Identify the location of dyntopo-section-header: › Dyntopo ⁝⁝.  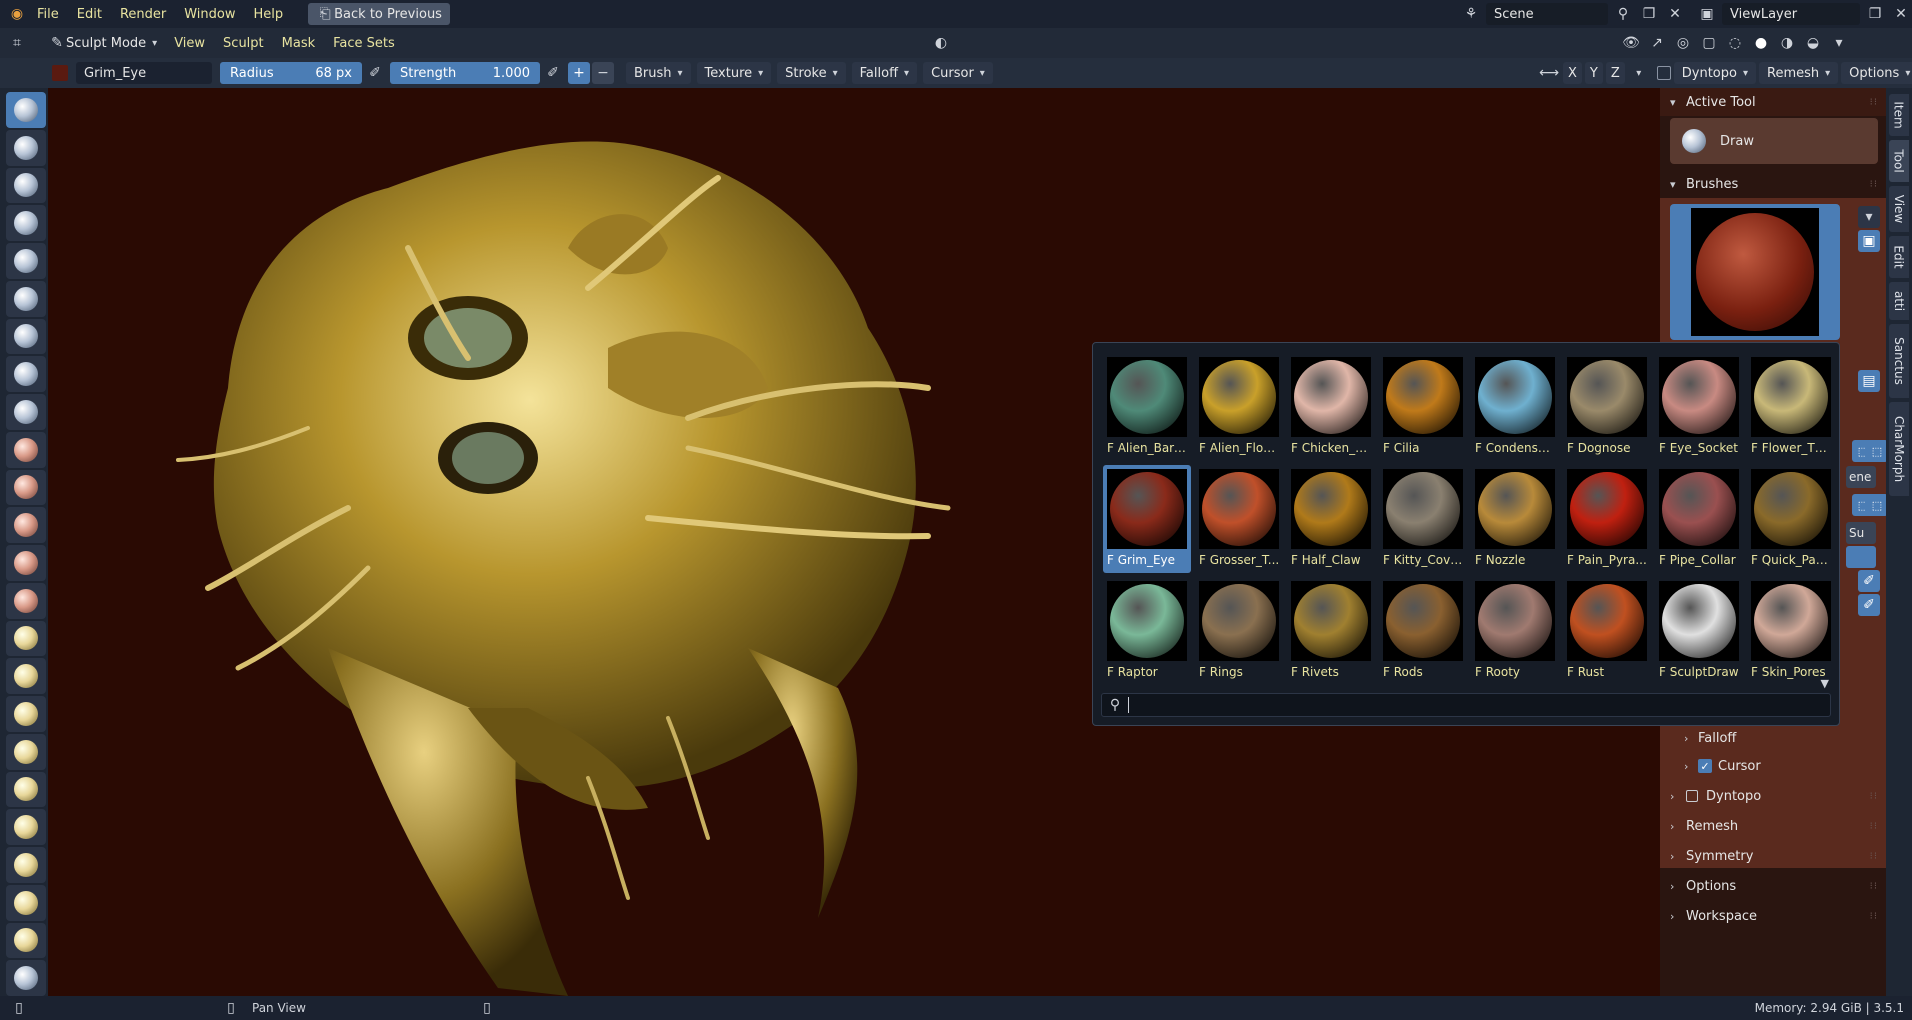
(1773, 796).